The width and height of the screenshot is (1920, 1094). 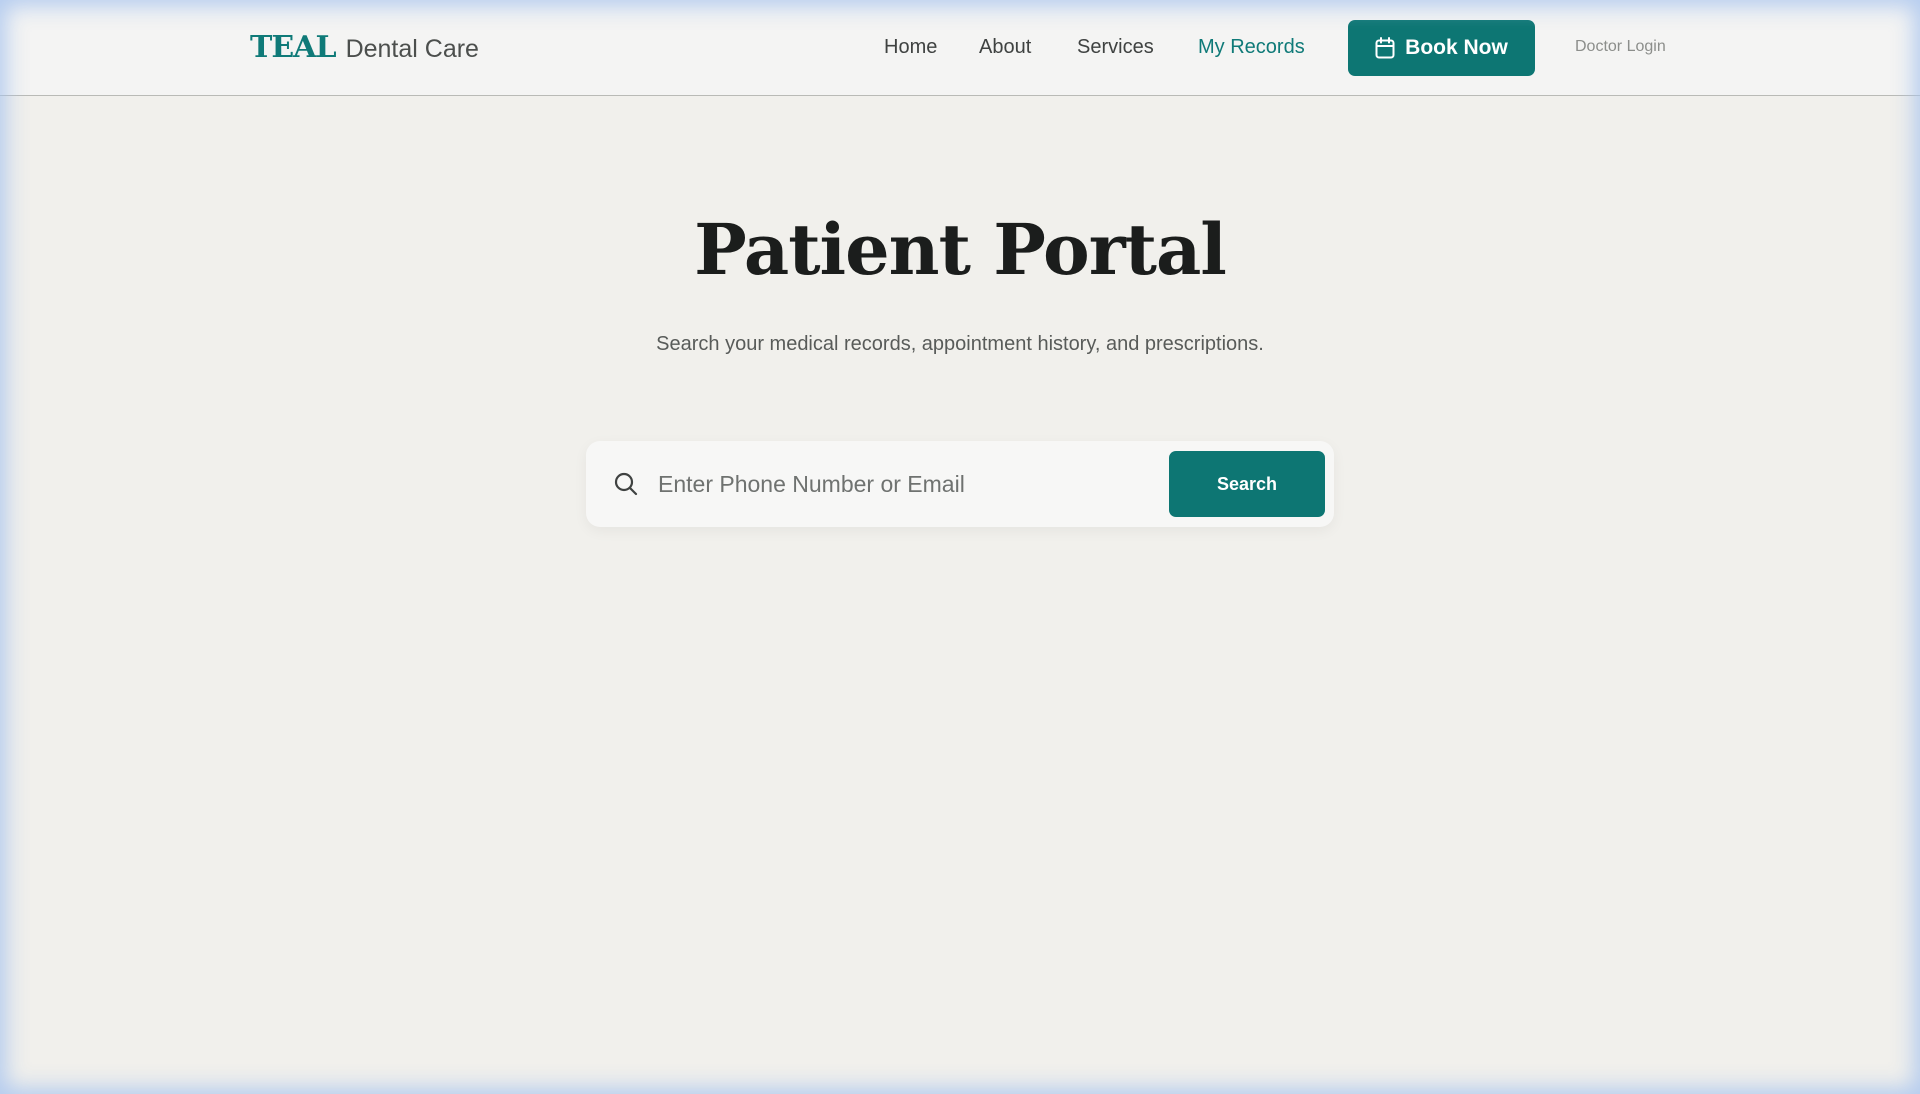 What do you see at coordinates (893, 484) in the screenshot?
I see `search-input` at bounding box center [893, 484].